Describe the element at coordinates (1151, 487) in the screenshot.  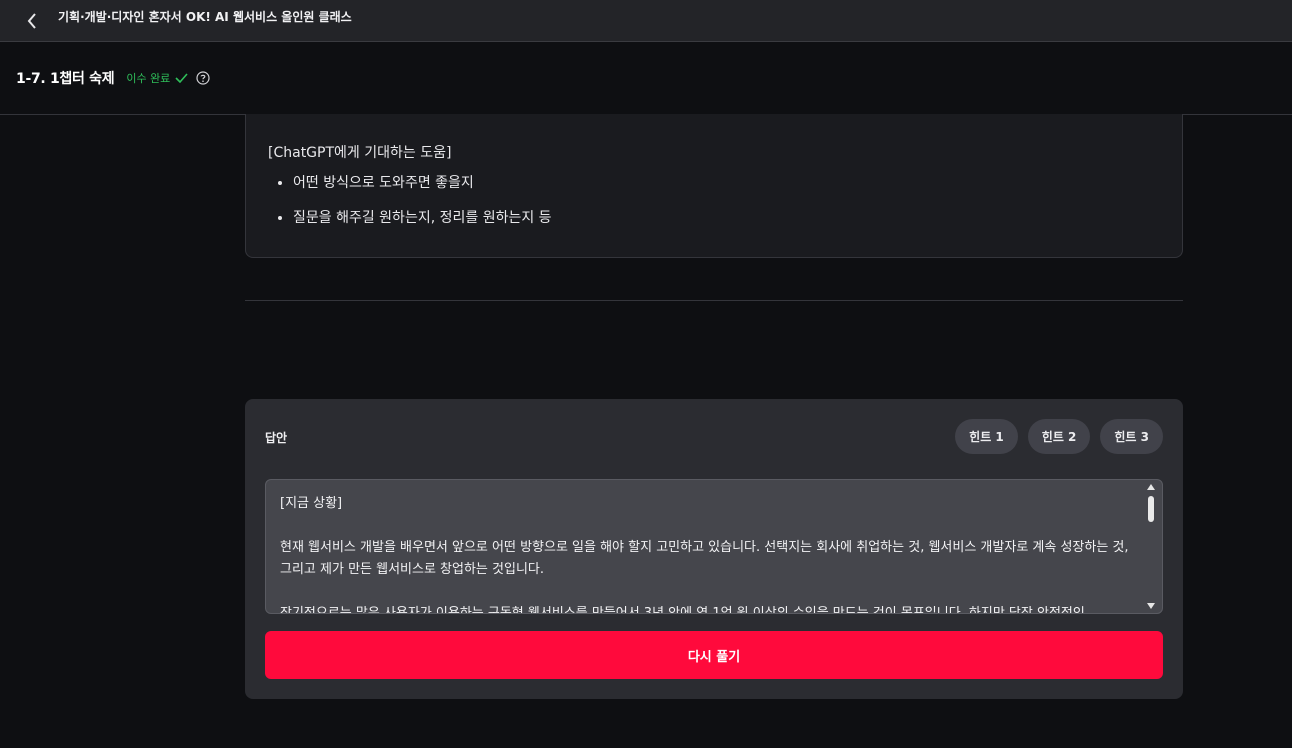
I see `scroll-up-icon` at that location.